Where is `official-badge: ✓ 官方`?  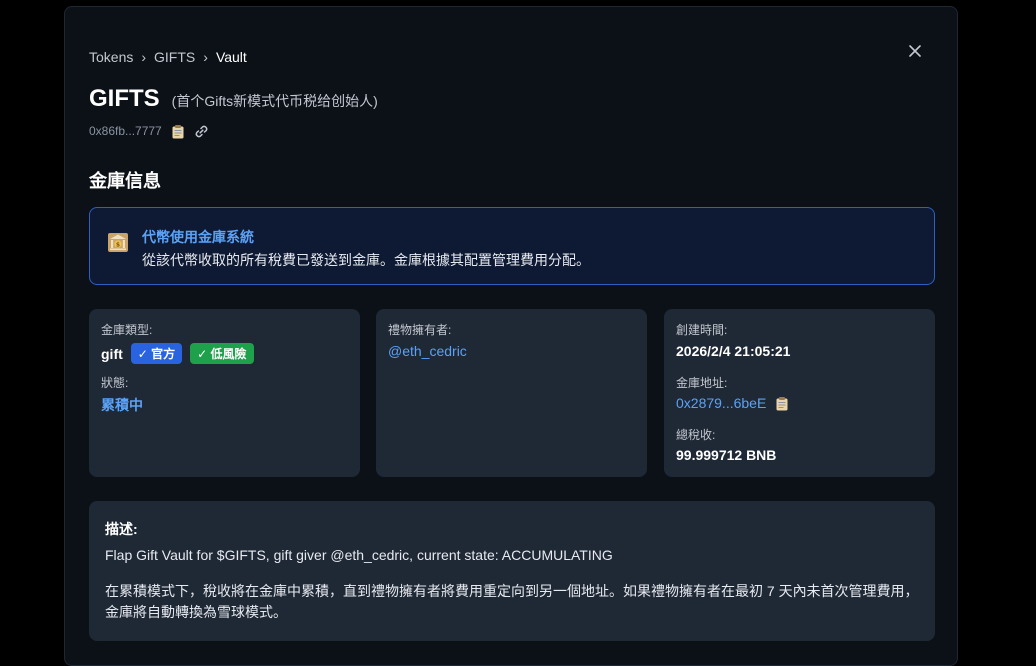
official-badge: ✓ 官方 is located at coordinates (156, 353).